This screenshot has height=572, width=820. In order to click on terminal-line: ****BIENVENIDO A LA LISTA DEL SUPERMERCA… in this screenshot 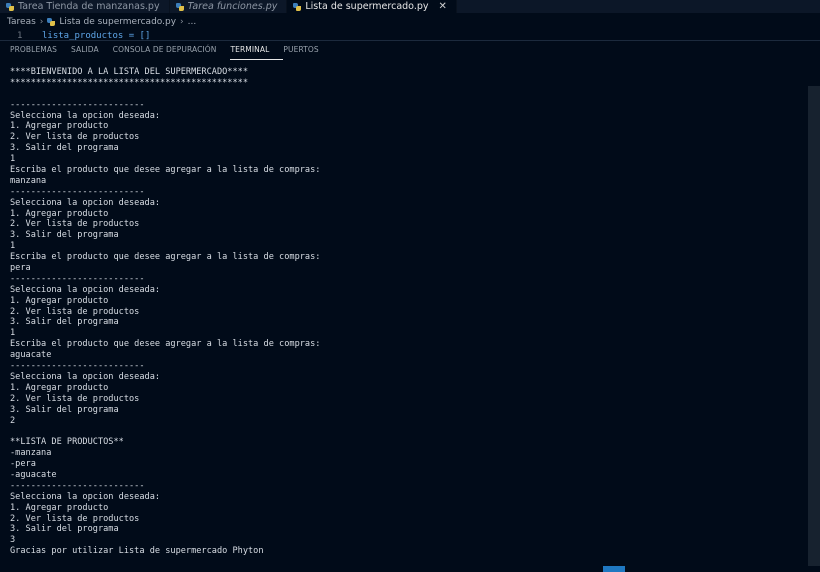, I will do `click(129, 72)`.